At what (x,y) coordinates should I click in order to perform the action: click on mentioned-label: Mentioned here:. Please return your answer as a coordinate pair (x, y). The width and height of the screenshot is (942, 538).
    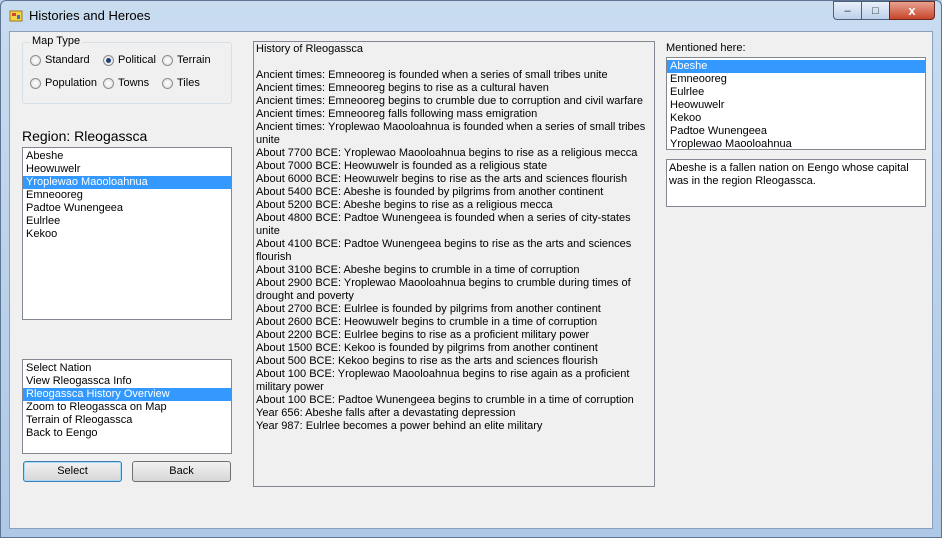
    Looking at the image, I should click on (706, 48).